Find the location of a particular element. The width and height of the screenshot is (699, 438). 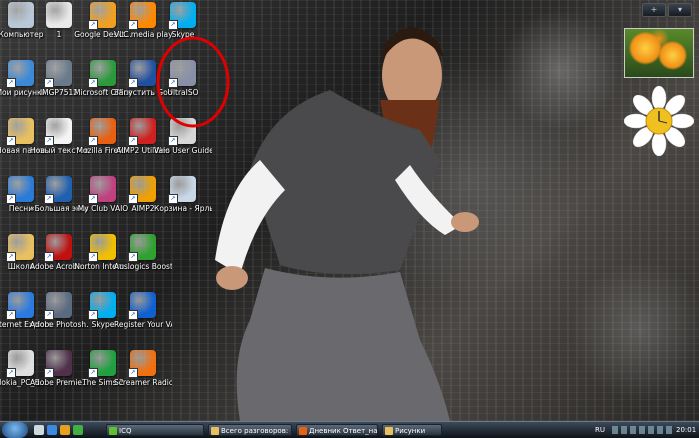

gadget-menu-button: ▾ is located at coordinates (680, 10).